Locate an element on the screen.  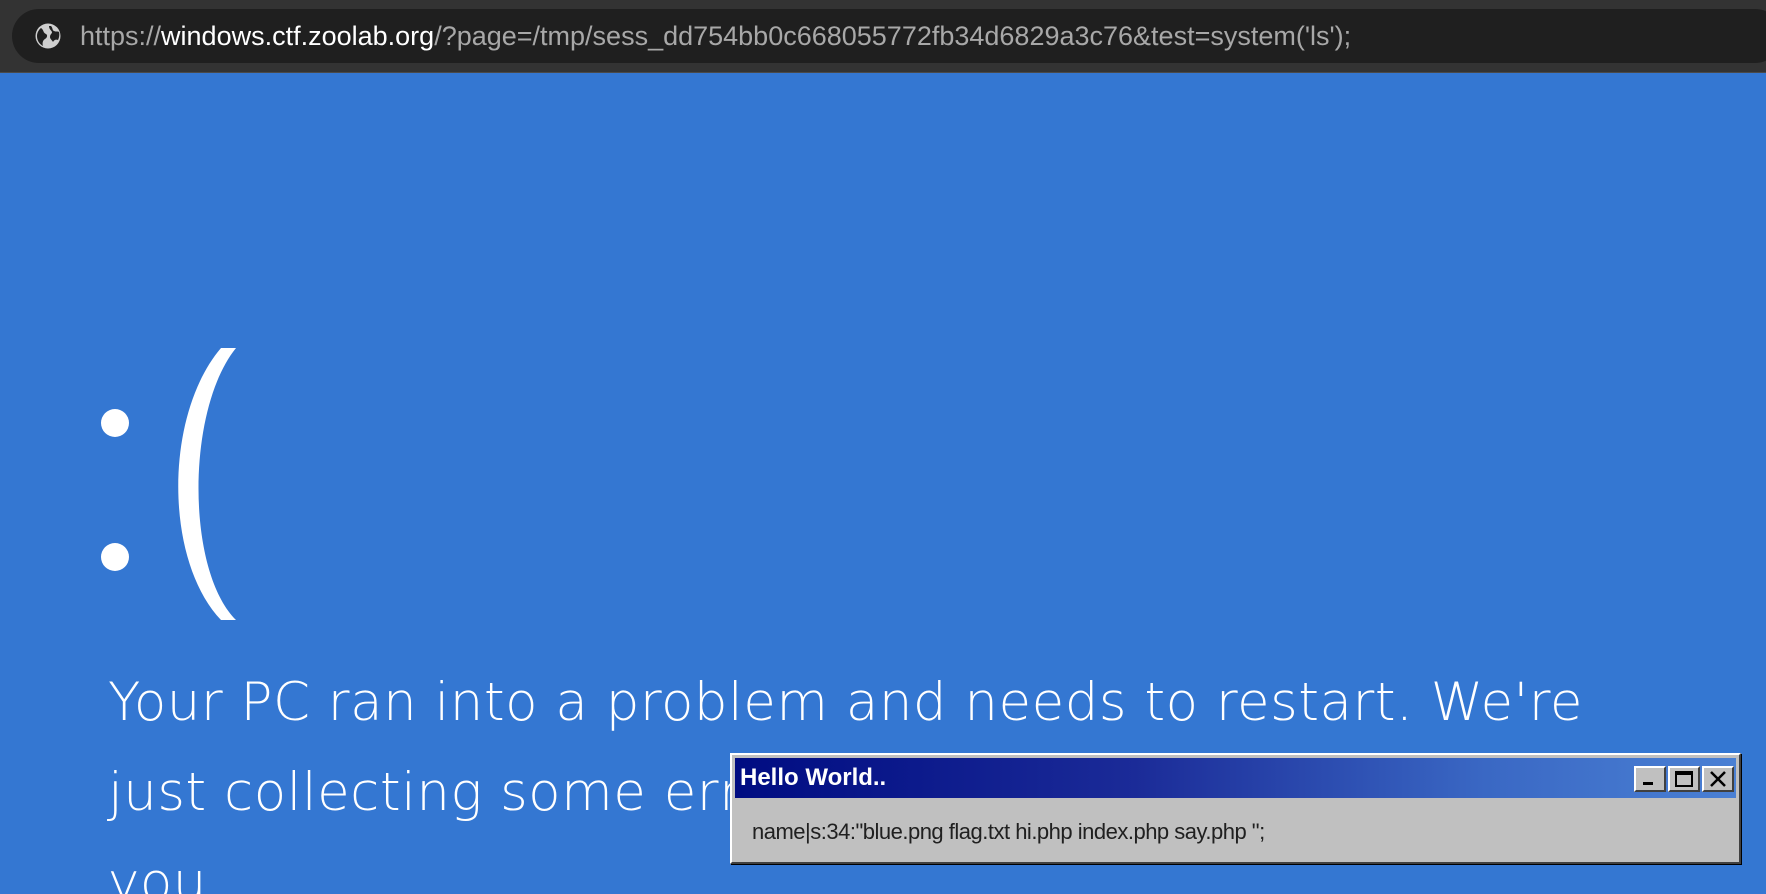
dialog-titlebar: Hello World.. is located at coordinates (1235, 778).